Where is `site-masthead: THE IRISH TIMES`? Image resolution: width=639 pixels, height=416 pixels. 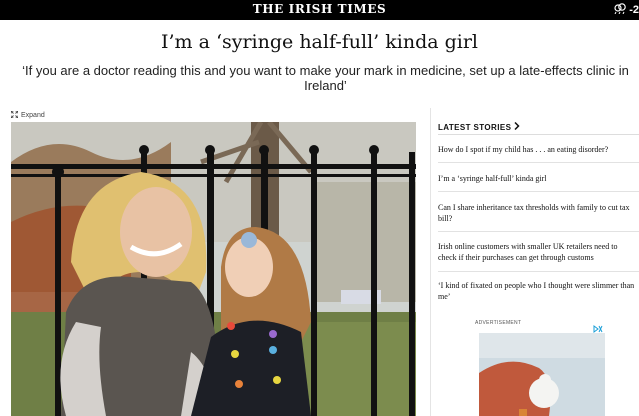
site-masthead: THE IRISH TIMES is located at coordinates (319, 9).